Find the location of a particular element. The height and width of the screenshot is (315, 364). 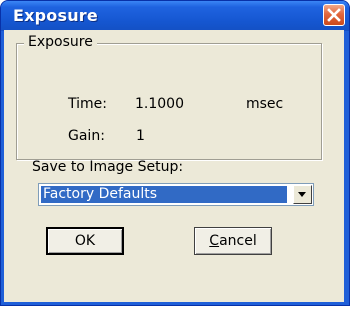

time-label: Time: is located at coordinates (87, 104).